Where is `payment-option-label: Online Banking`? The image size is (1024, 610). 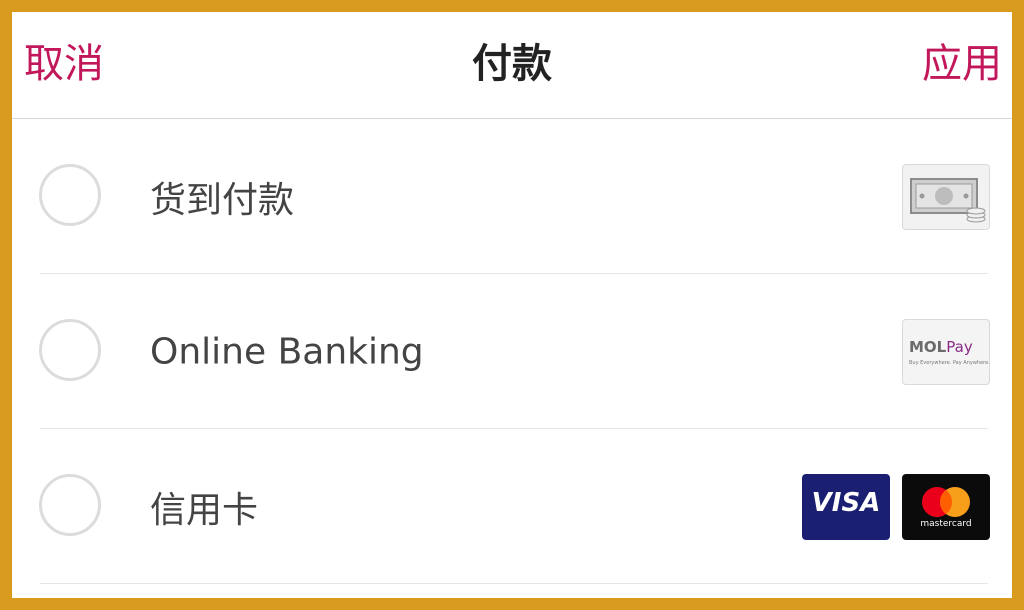 payment-option-label: Online Banking is located at coordinates (287, 351).